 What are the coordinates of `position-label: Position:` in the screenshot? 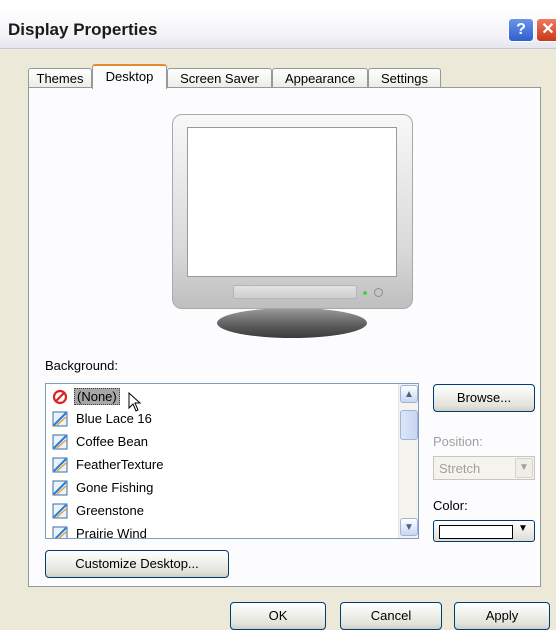 It's located at (458, 441).